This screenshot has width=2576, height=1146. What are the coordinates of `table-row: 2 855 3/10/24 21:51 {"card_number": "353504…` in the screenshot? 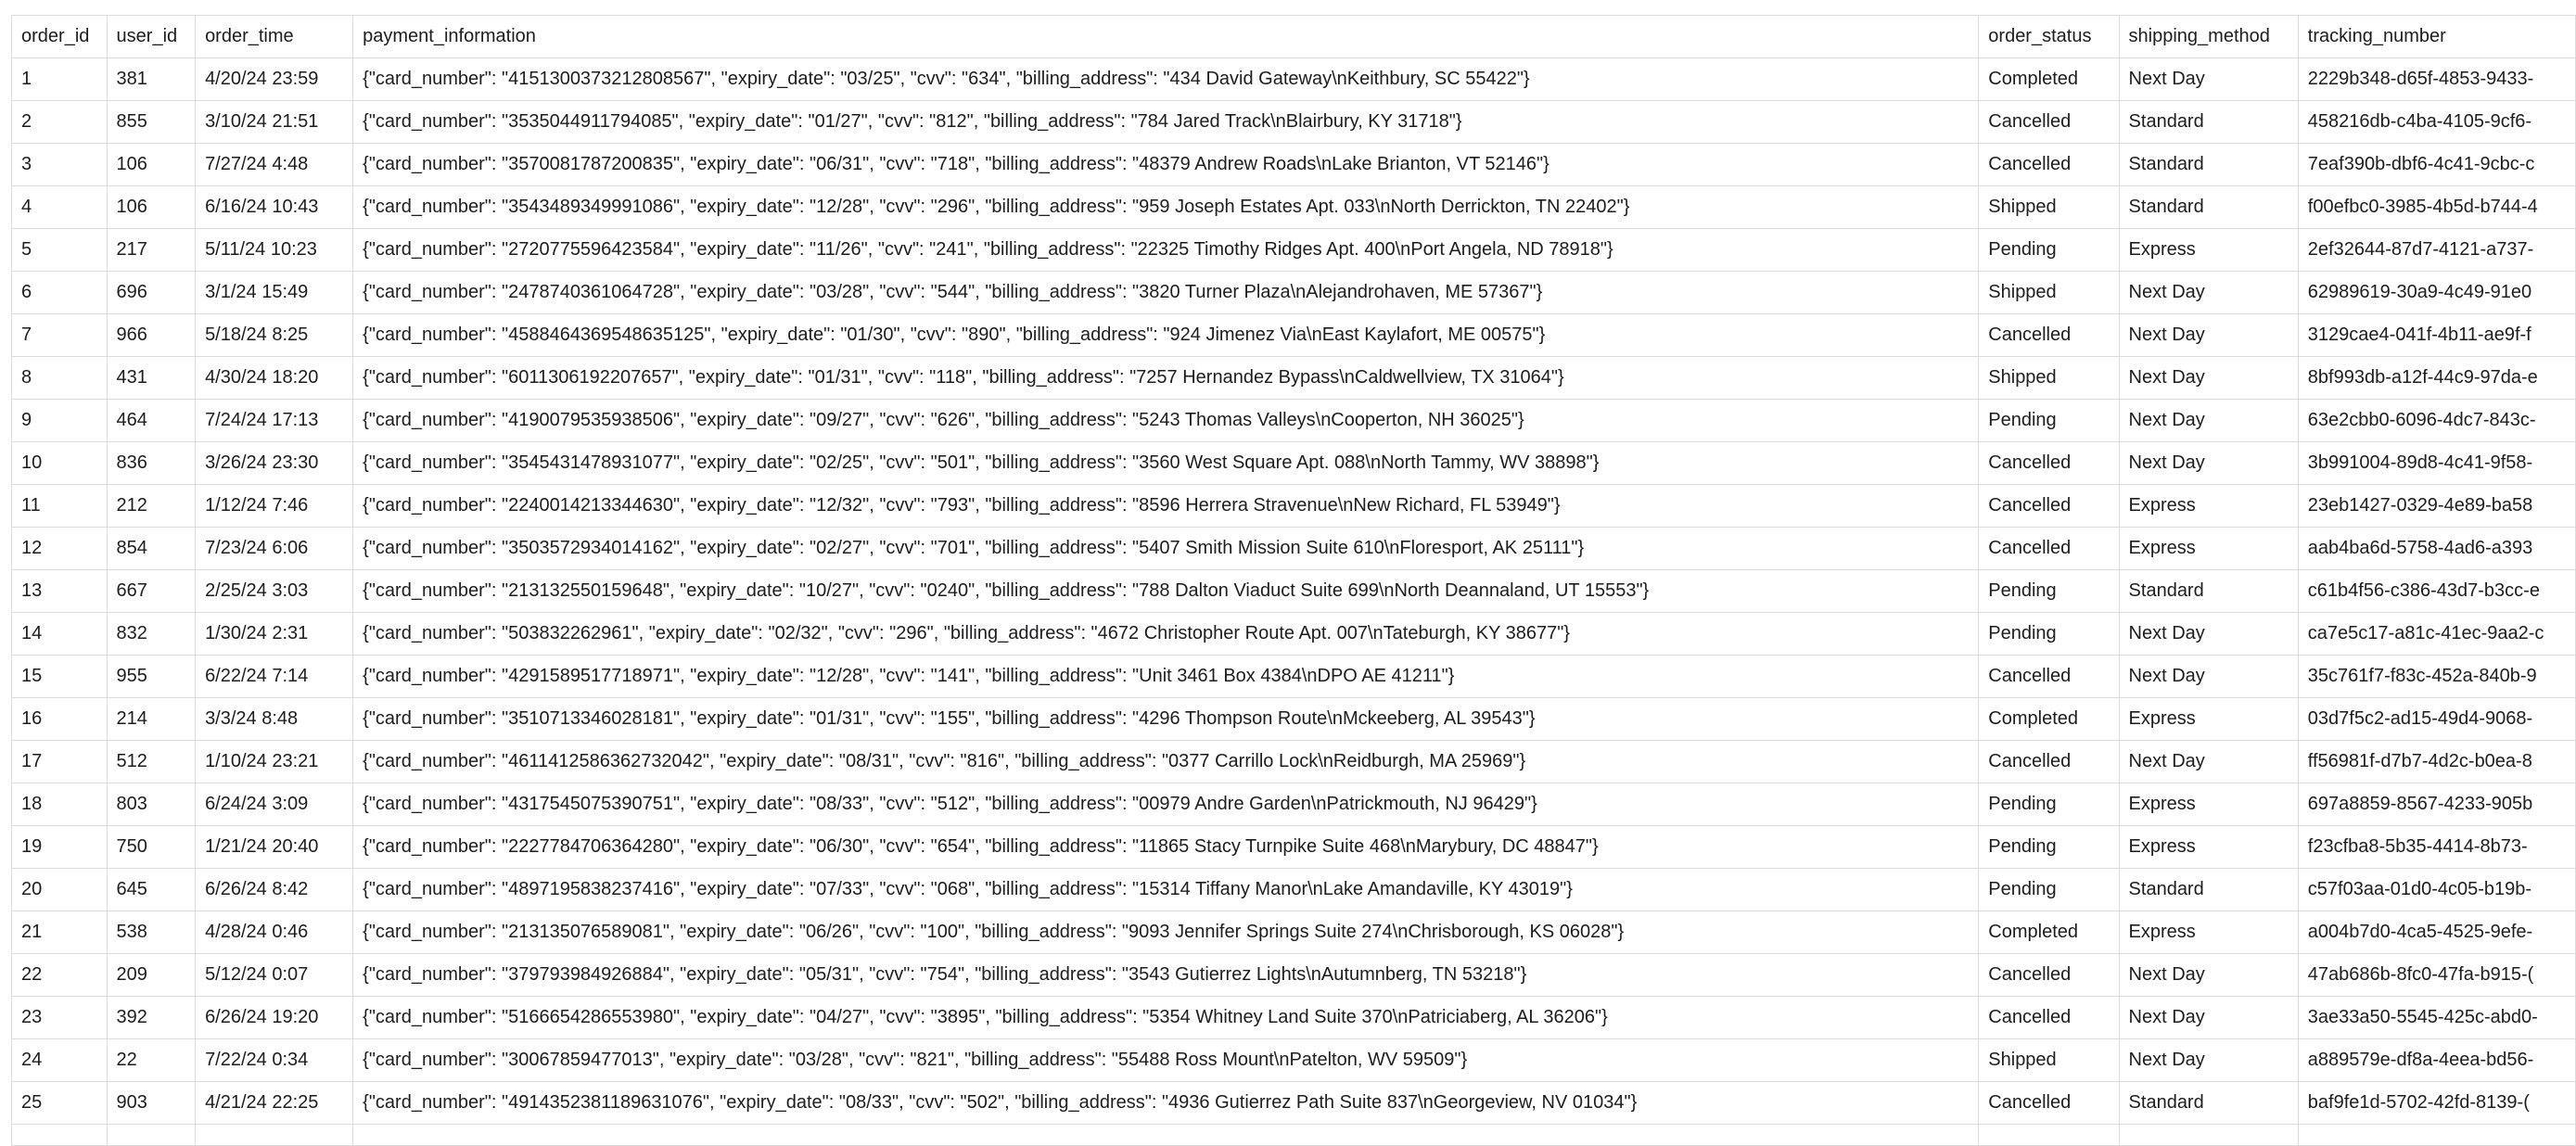 It's located at (1293, 122).